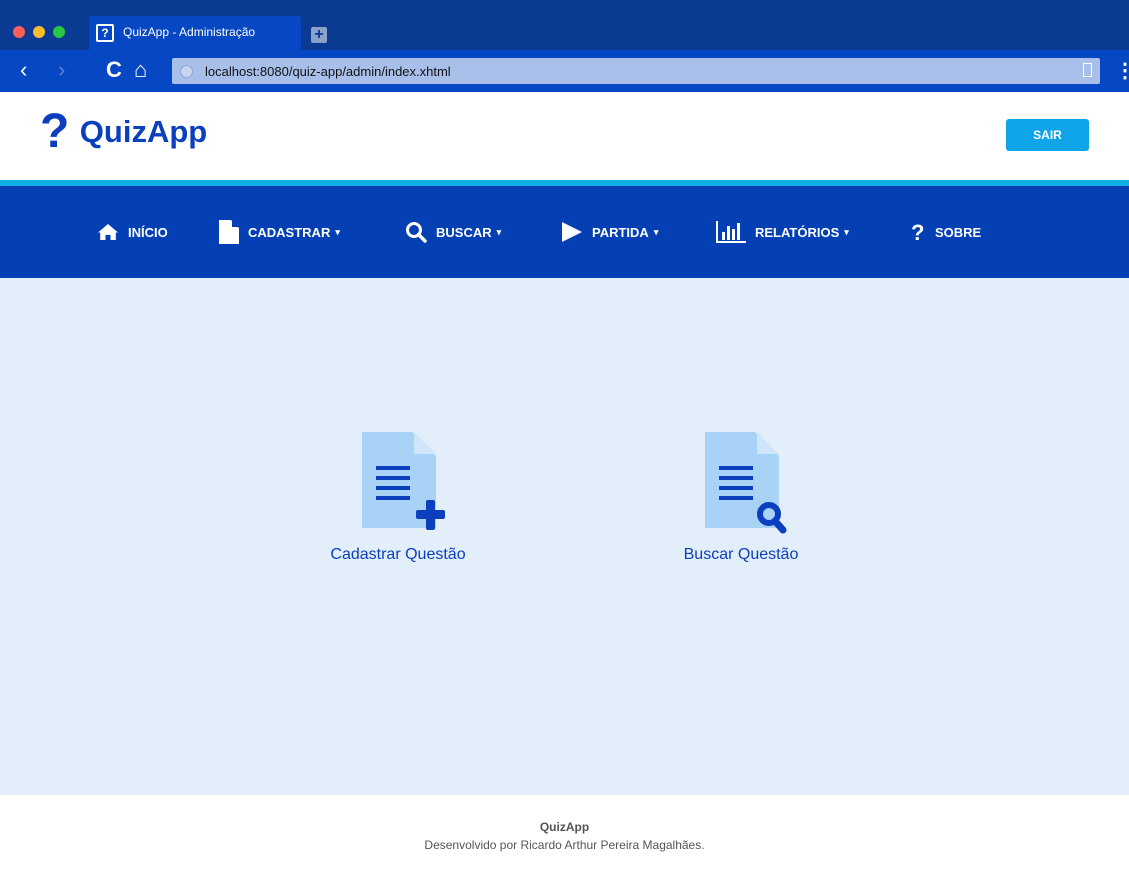 The image size is (1129, 878). Describe the element at coordinates (114, 70) in the screenshot. I see `reload-button: C` at that location.